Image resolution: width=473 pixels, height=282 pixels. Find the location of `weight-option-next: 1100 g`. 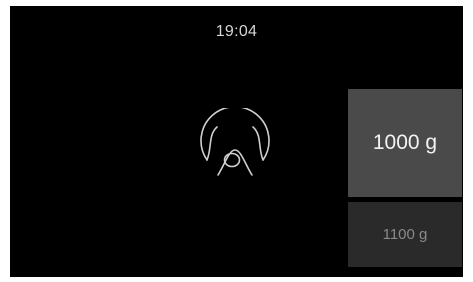

weight-option-next: 1100 g is located at coordinates (405, 234).